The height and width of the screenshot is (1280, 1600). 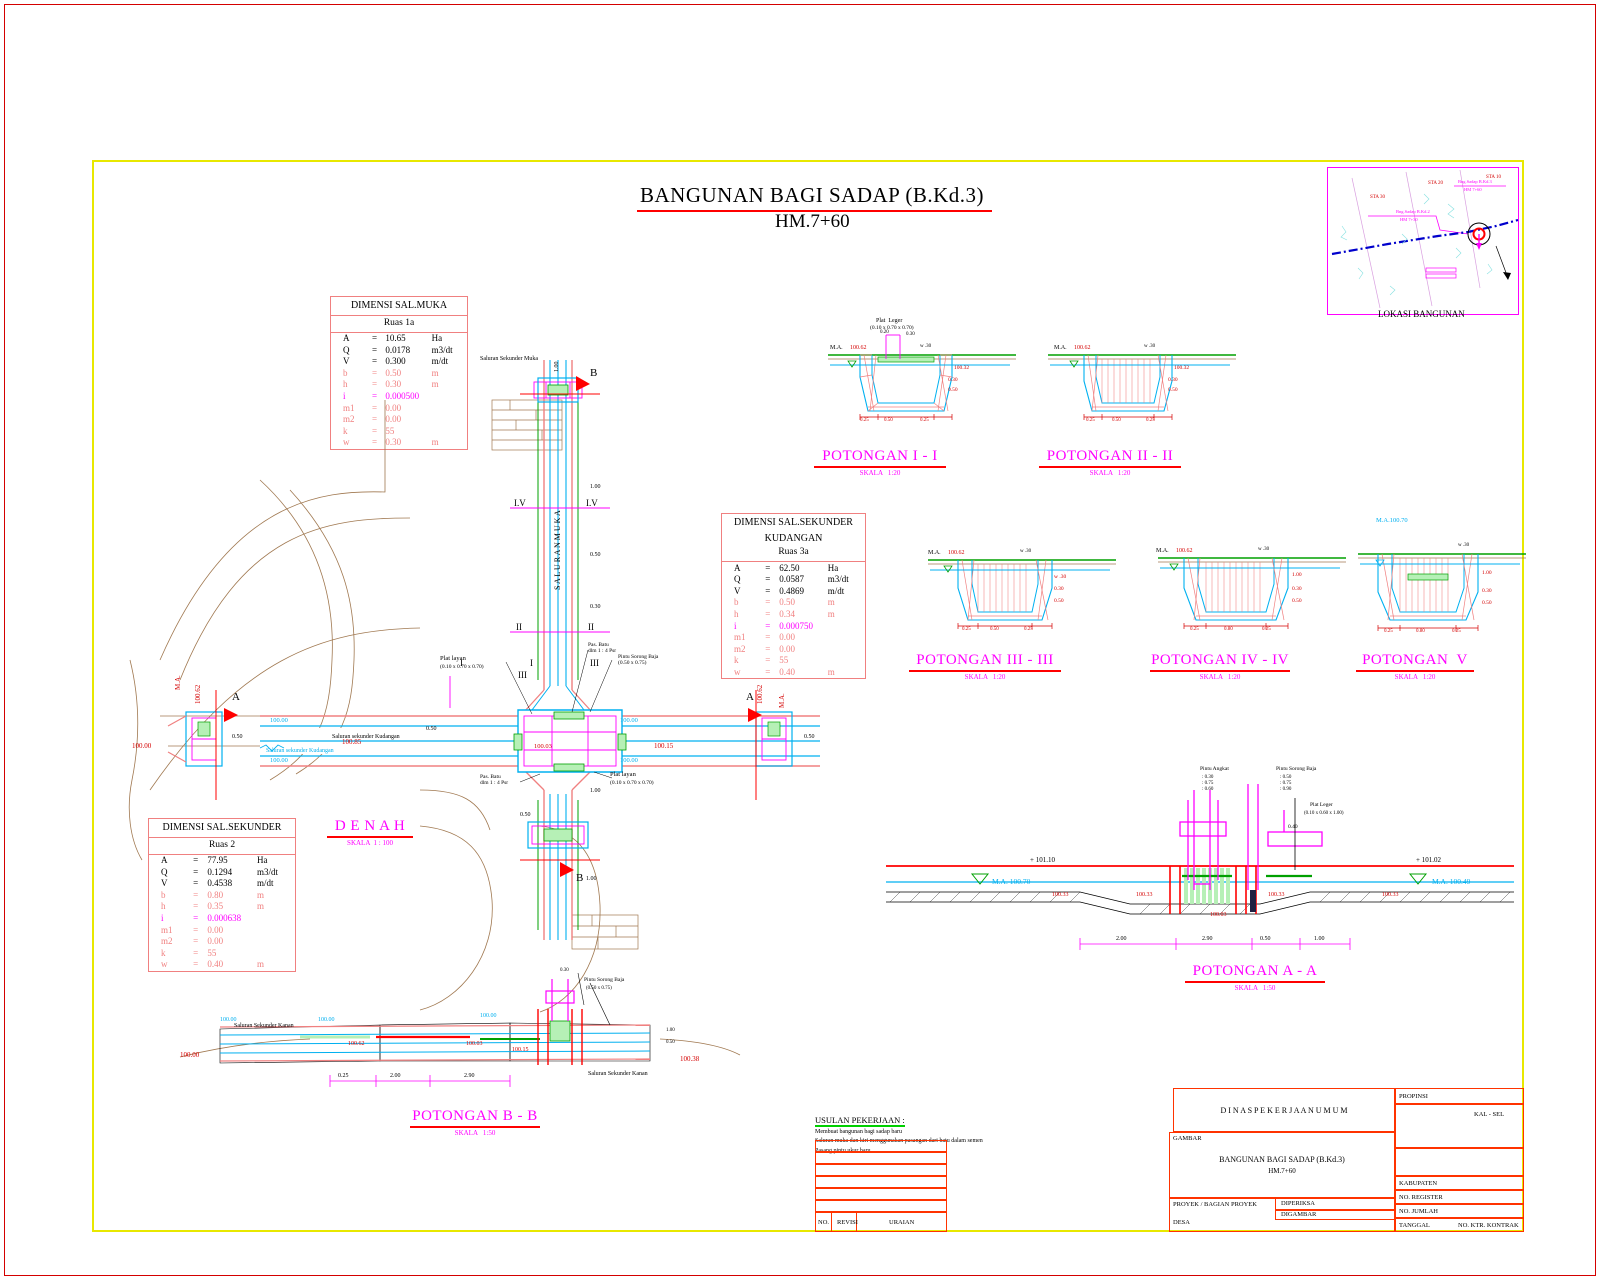 I want to click on no-jumlah-box: NO. JUMLAH, so click(x=1459, y=1211).